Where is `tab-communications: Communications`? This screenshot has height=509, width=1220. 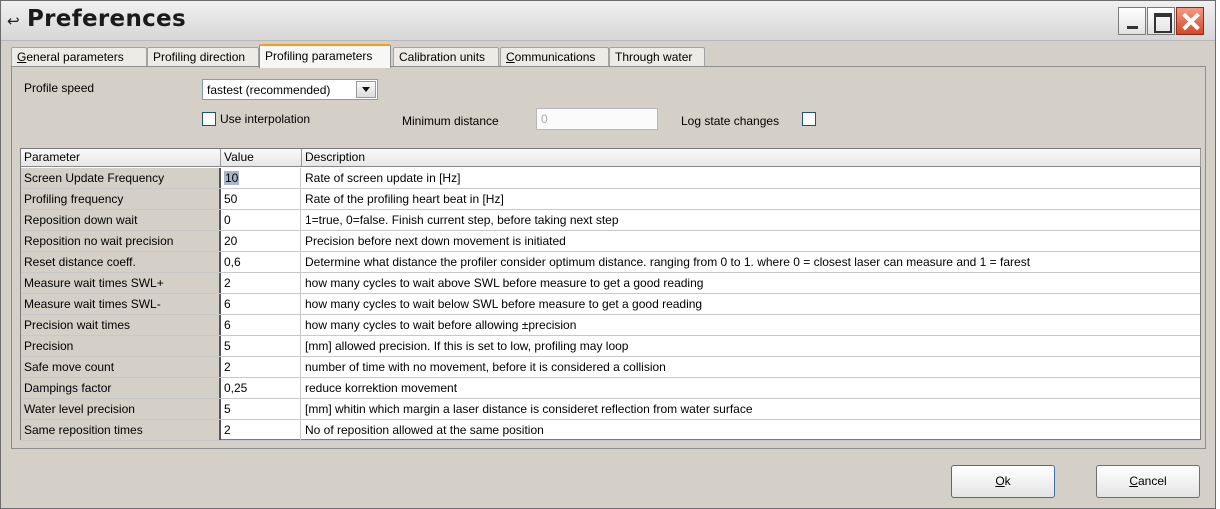 tab-communications: Communications is located at coordinates (554, 57).